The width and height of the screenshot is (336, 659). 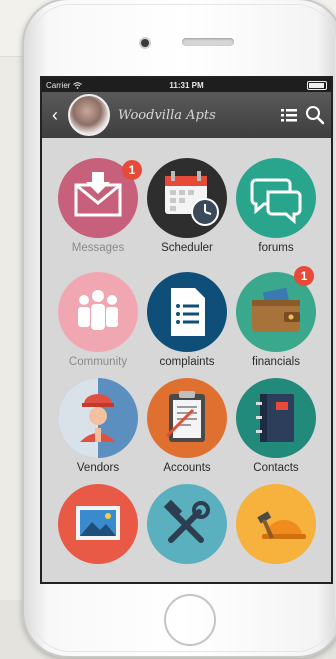 What do you see at coordinates (192, 198) in the screenshot?
I see `calendar-clock-icon` at bounding box center [192, 198].